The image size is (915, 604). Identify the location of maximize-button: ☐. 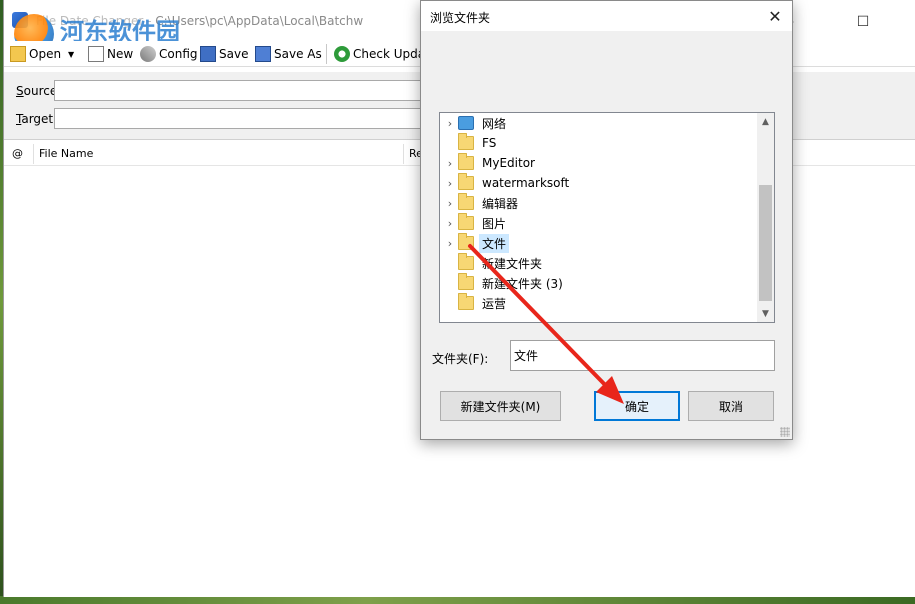
(863, 22).